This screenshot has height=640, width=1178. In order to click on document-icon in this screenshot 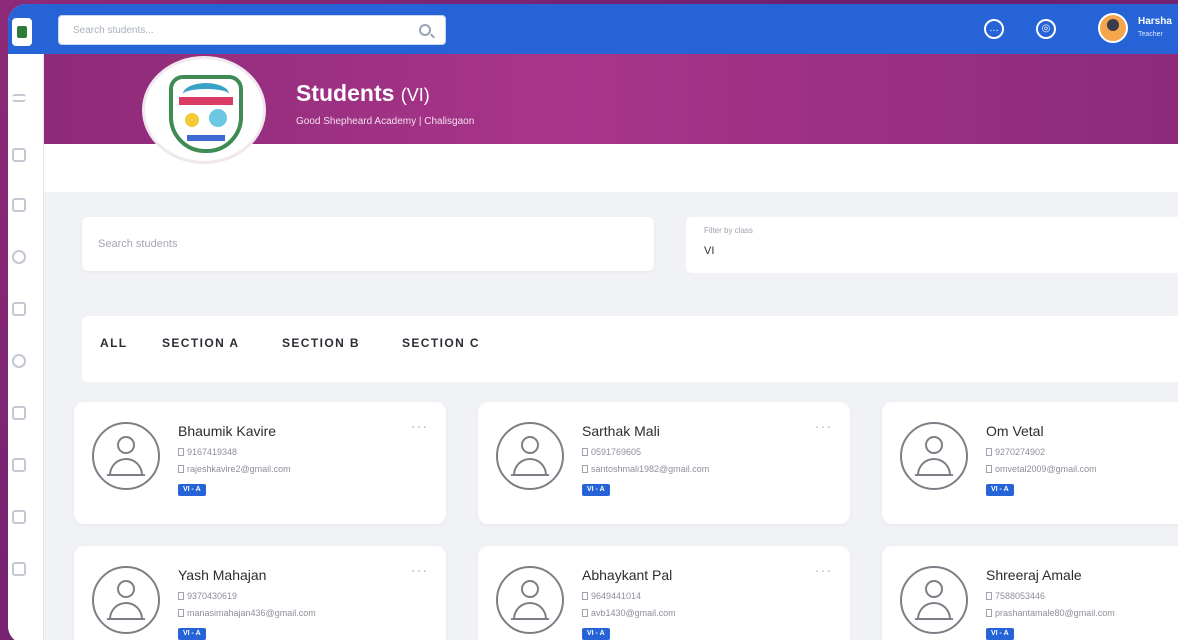, I will do `click(19, 413)`.